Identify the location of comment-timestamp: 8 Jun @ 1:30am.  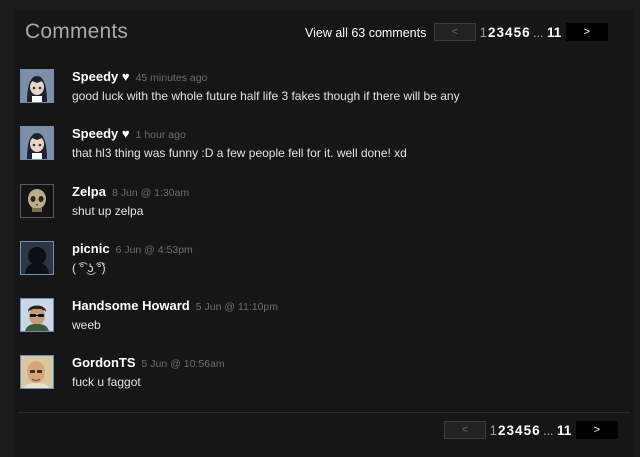
(150, 193).